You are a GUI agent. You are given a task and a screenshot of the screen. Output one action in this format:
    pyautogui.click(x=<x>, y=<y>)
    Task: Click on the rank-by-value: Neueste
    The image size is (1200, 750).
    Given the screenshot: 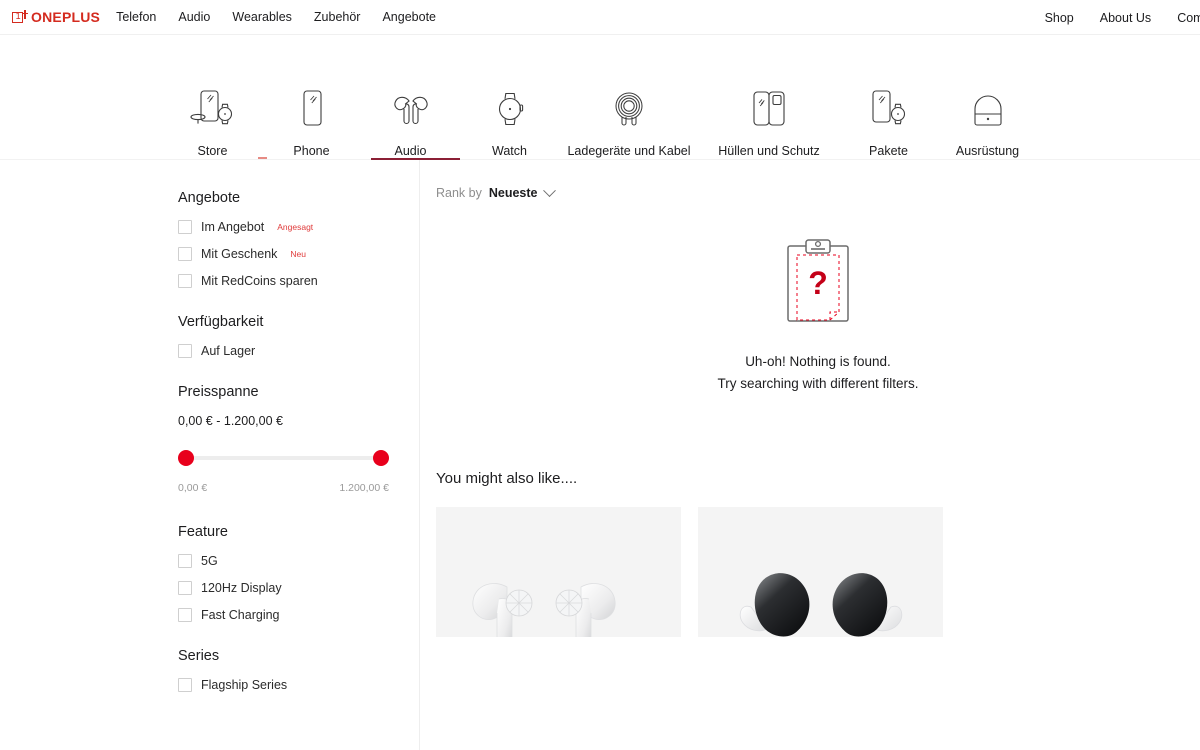 What is the action you would take?
    pyautogui.click(x=513, y=193)
    